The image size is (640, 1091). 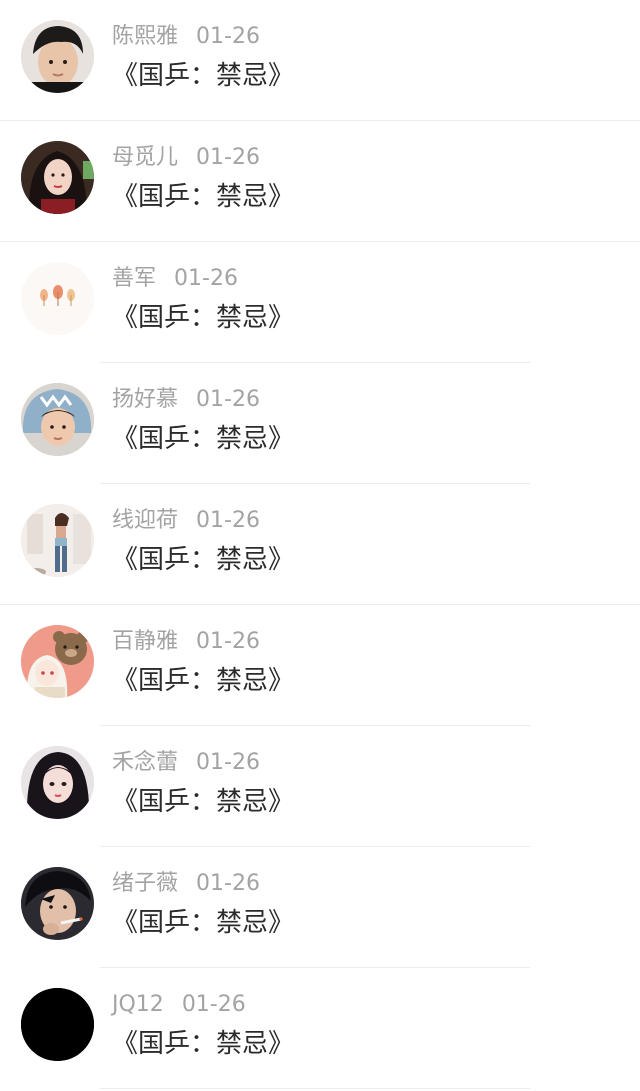 I want to click on item-meta: JQ12 01-26, so click(x=179, y=1005).